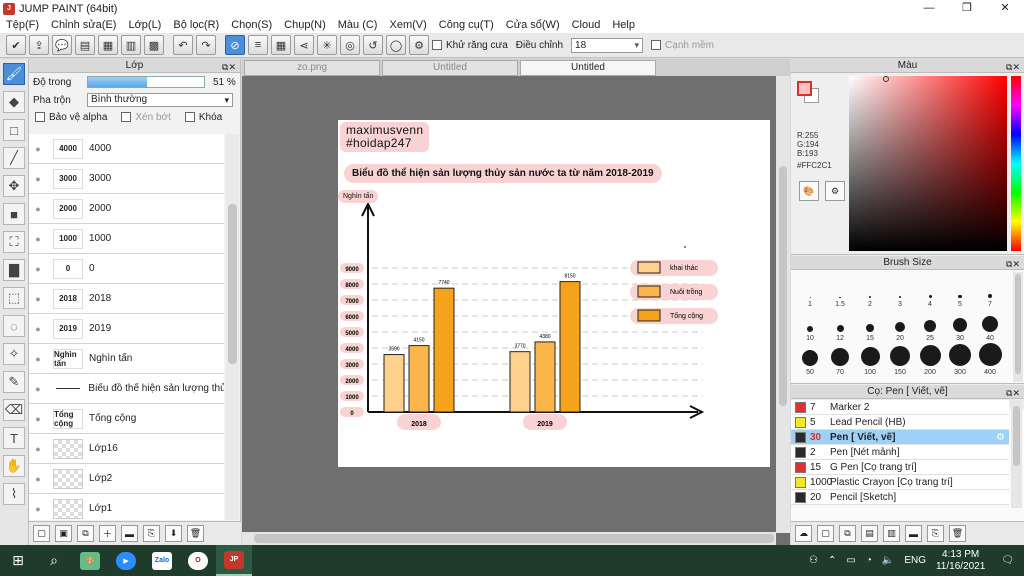  What do you see at coordinates (14, 214) in the screenshot?
I see `fill-rect-tool-icon: ■` at bounding box center [14, 214].